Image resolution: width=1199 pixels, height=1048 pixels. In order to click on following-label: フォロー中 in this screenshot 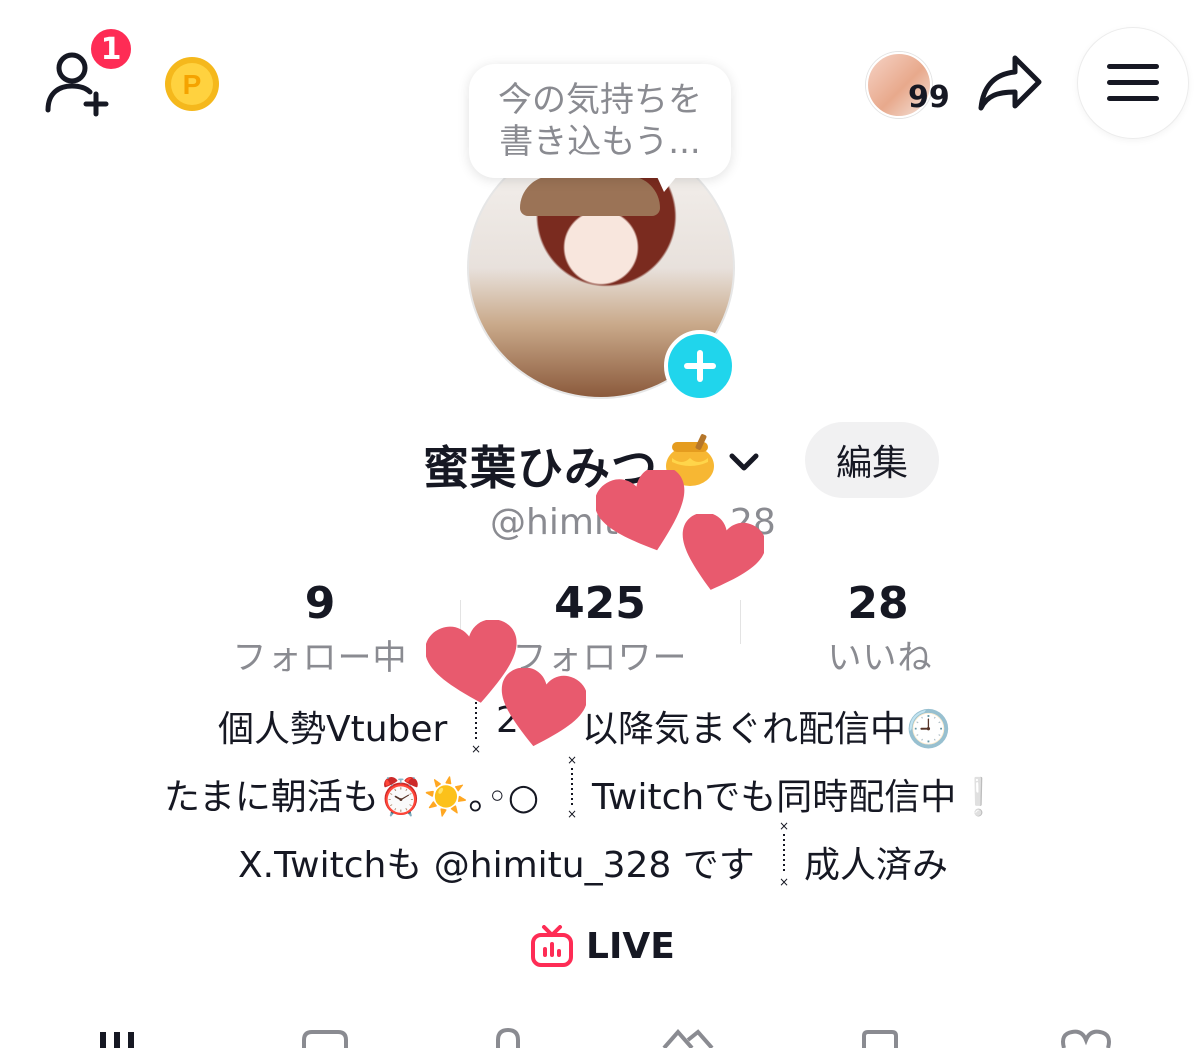, I will do `click(320, 654)`.